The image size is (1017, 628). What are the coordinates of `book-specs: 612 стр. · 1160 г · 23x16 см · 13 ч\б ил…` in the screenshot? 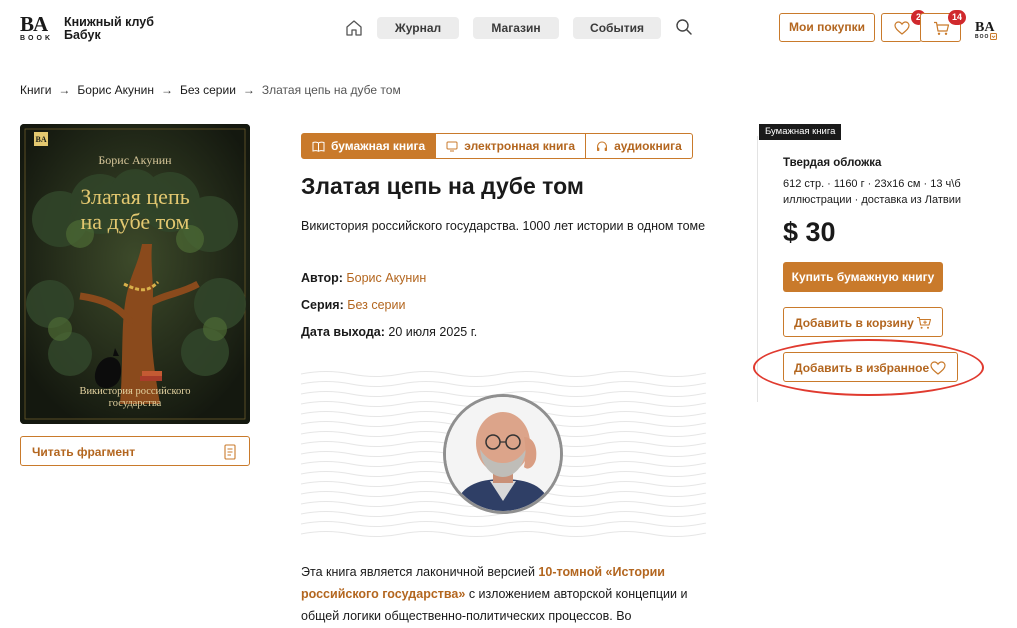 It's located at (872, 192).